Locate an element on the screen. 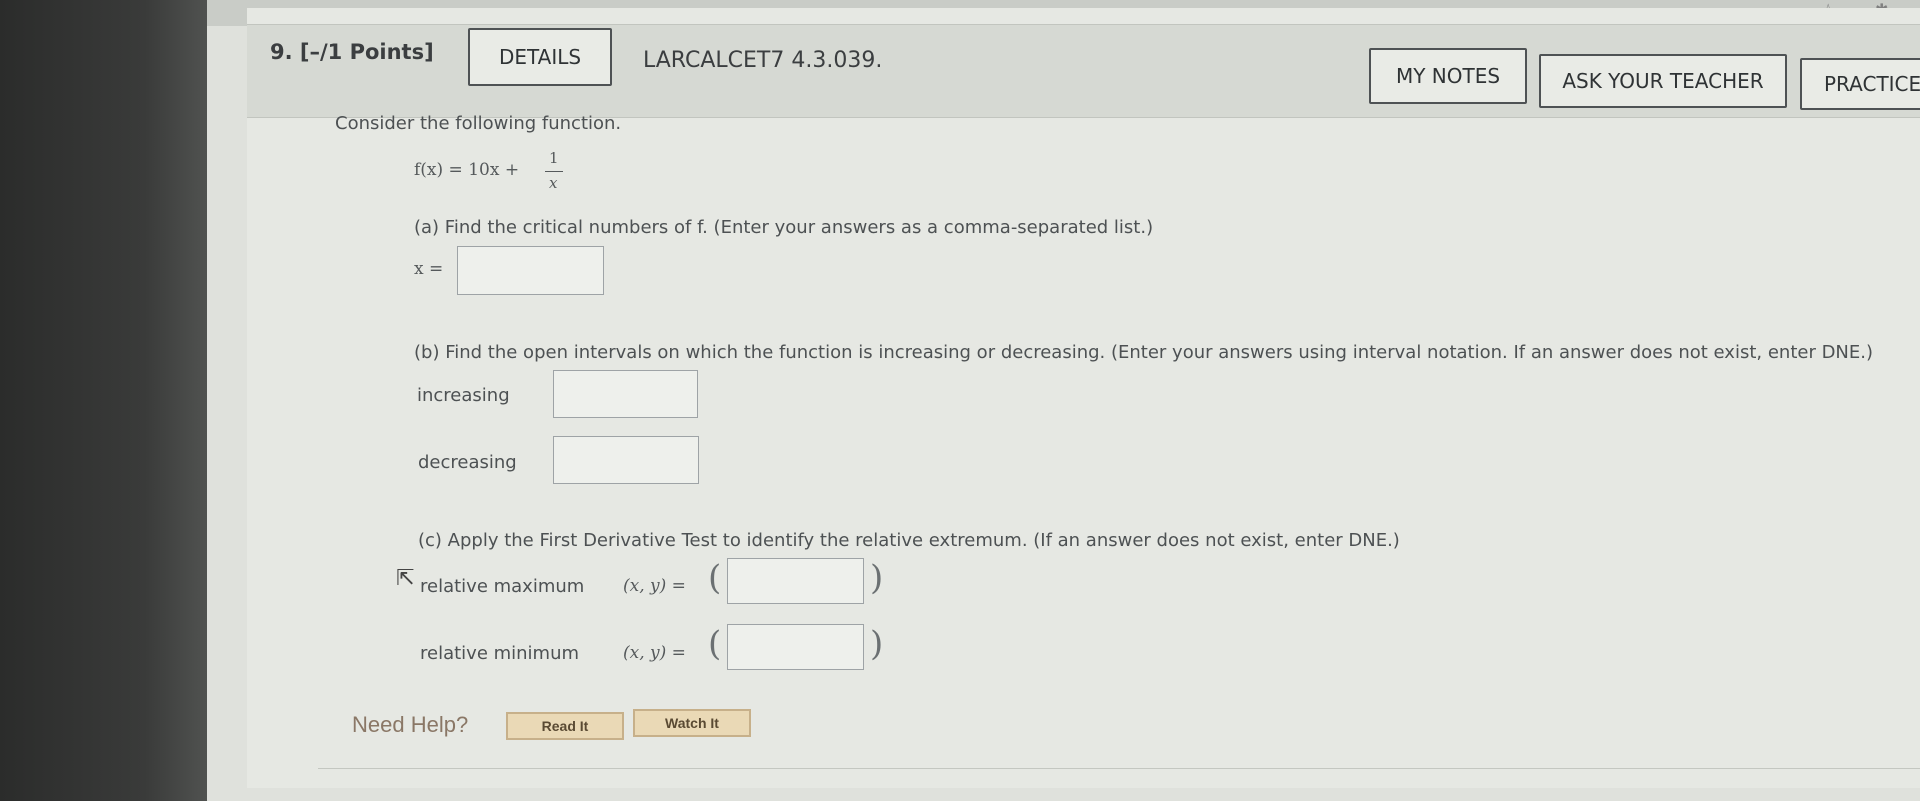 The image size is (1920, 801). card-divider is located at coordinates (1119, 768).